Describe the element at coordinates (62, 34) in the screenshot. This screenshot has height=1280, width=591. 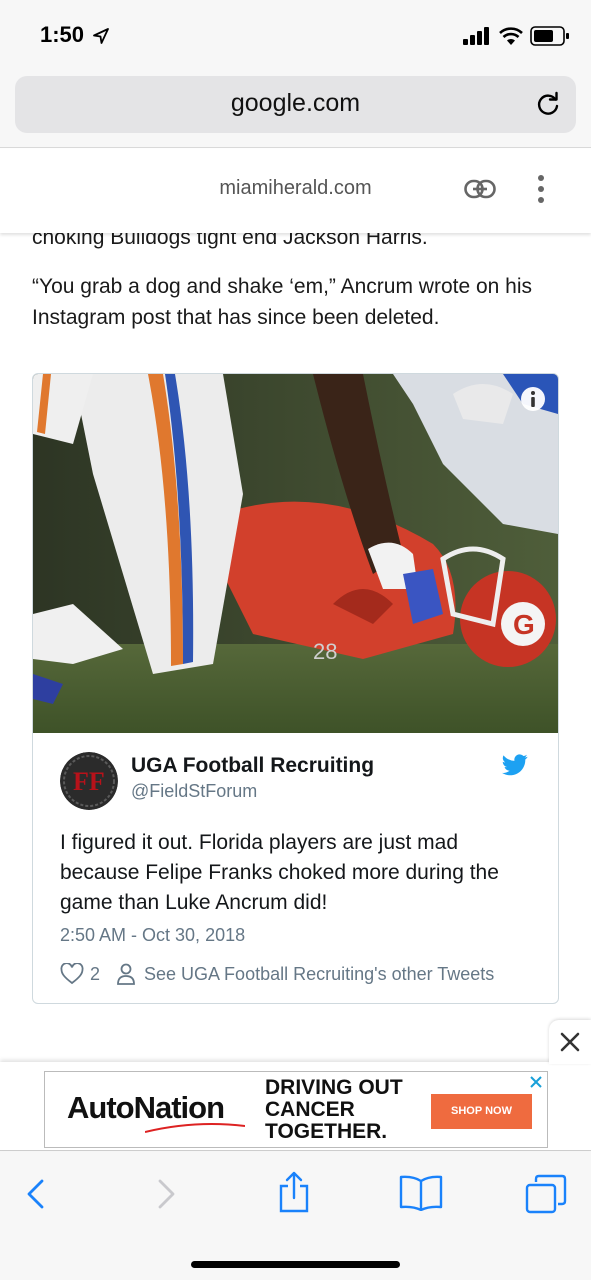
I see `status-time: 1:50` at that location.